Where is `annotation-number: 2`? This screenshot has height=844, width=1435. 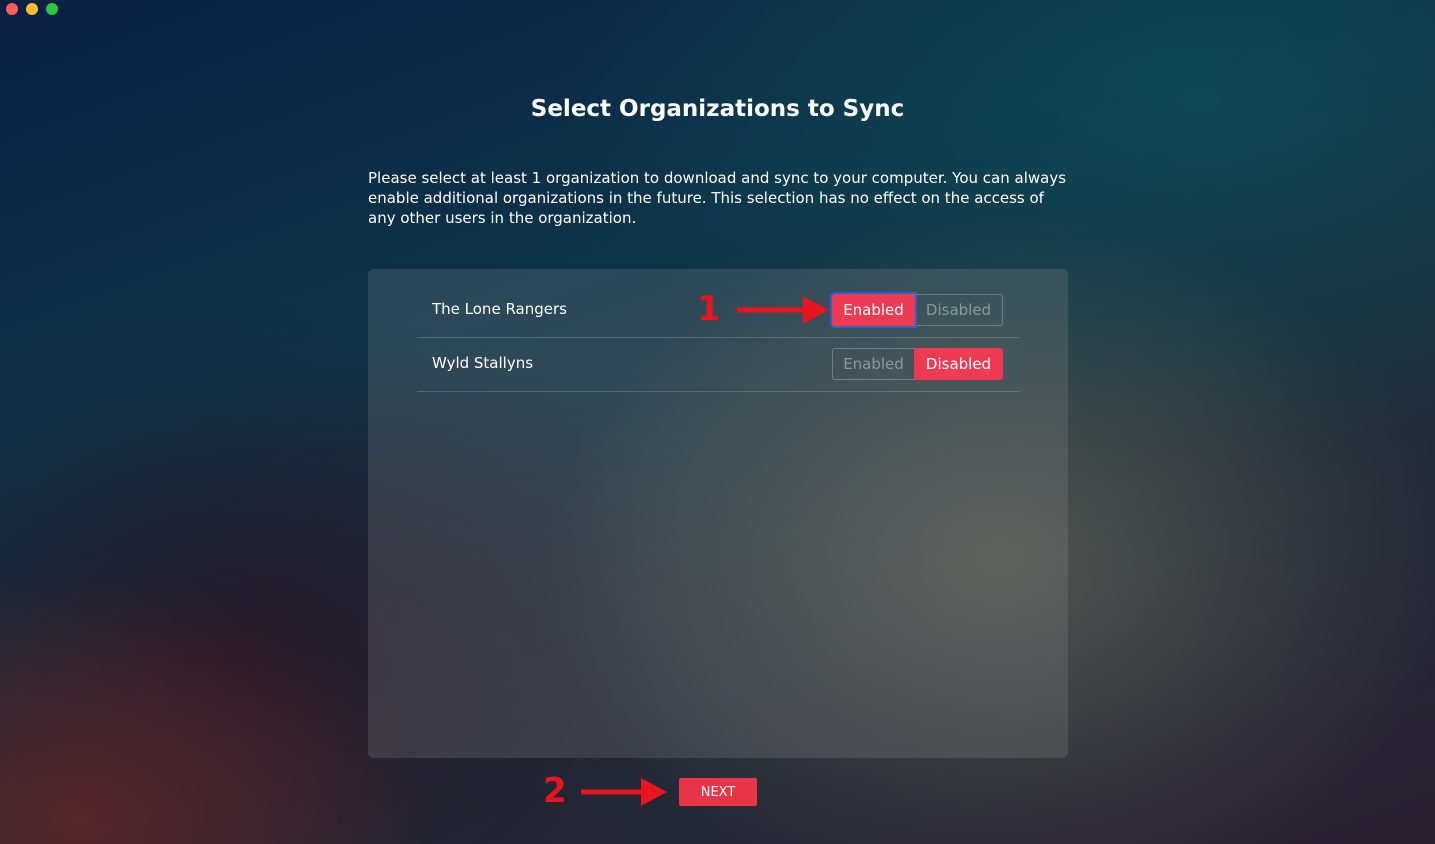 annotation-number: 2 is located at coordinates (555, 791).